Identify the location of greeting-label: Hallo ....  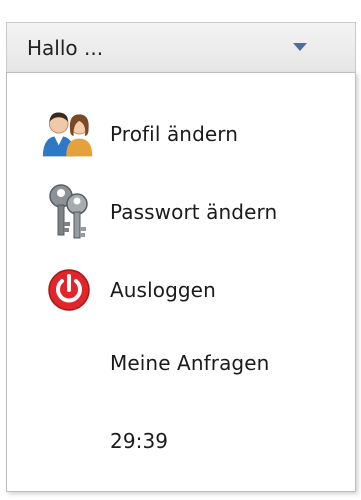
(65, 47).